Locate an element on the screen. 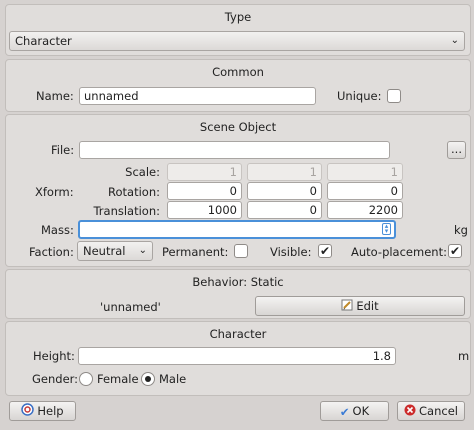 This screenshot has height=430, width=474. auto-placement-label: Auto-placement: is located at coordinates (399, 252).